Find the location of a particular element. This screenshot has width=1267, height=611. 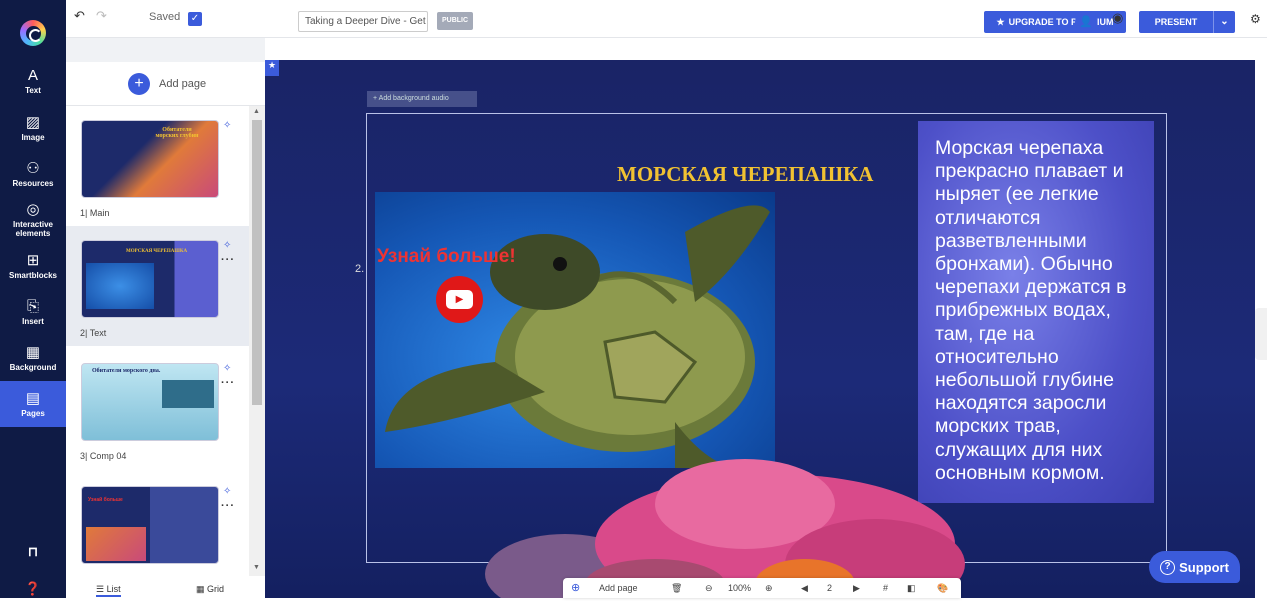

upgrade-label: UPGRADE TO PREMIUM is located at coordinates (1061, 22).